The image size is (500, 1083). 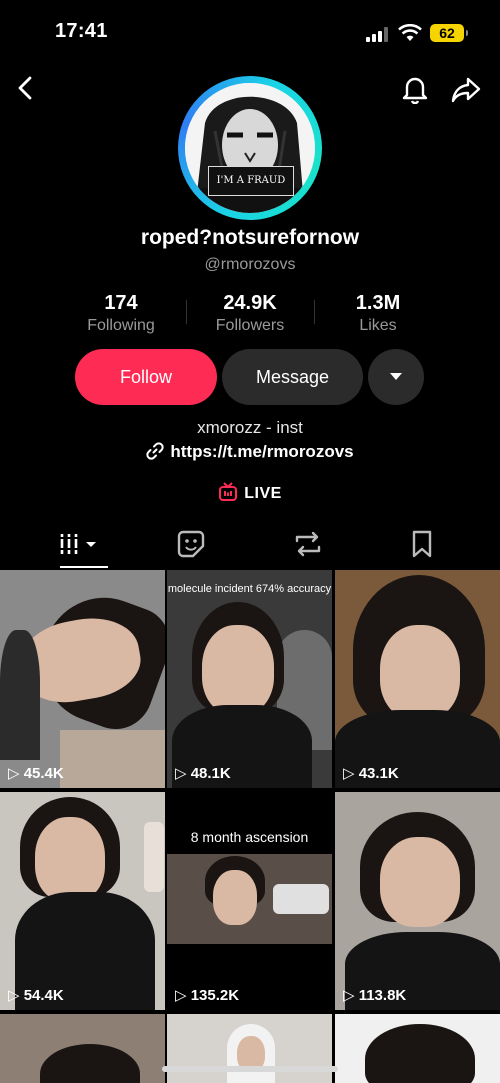 I want to click on video-caption: 8 month ascension, so click(x=249, y=837).